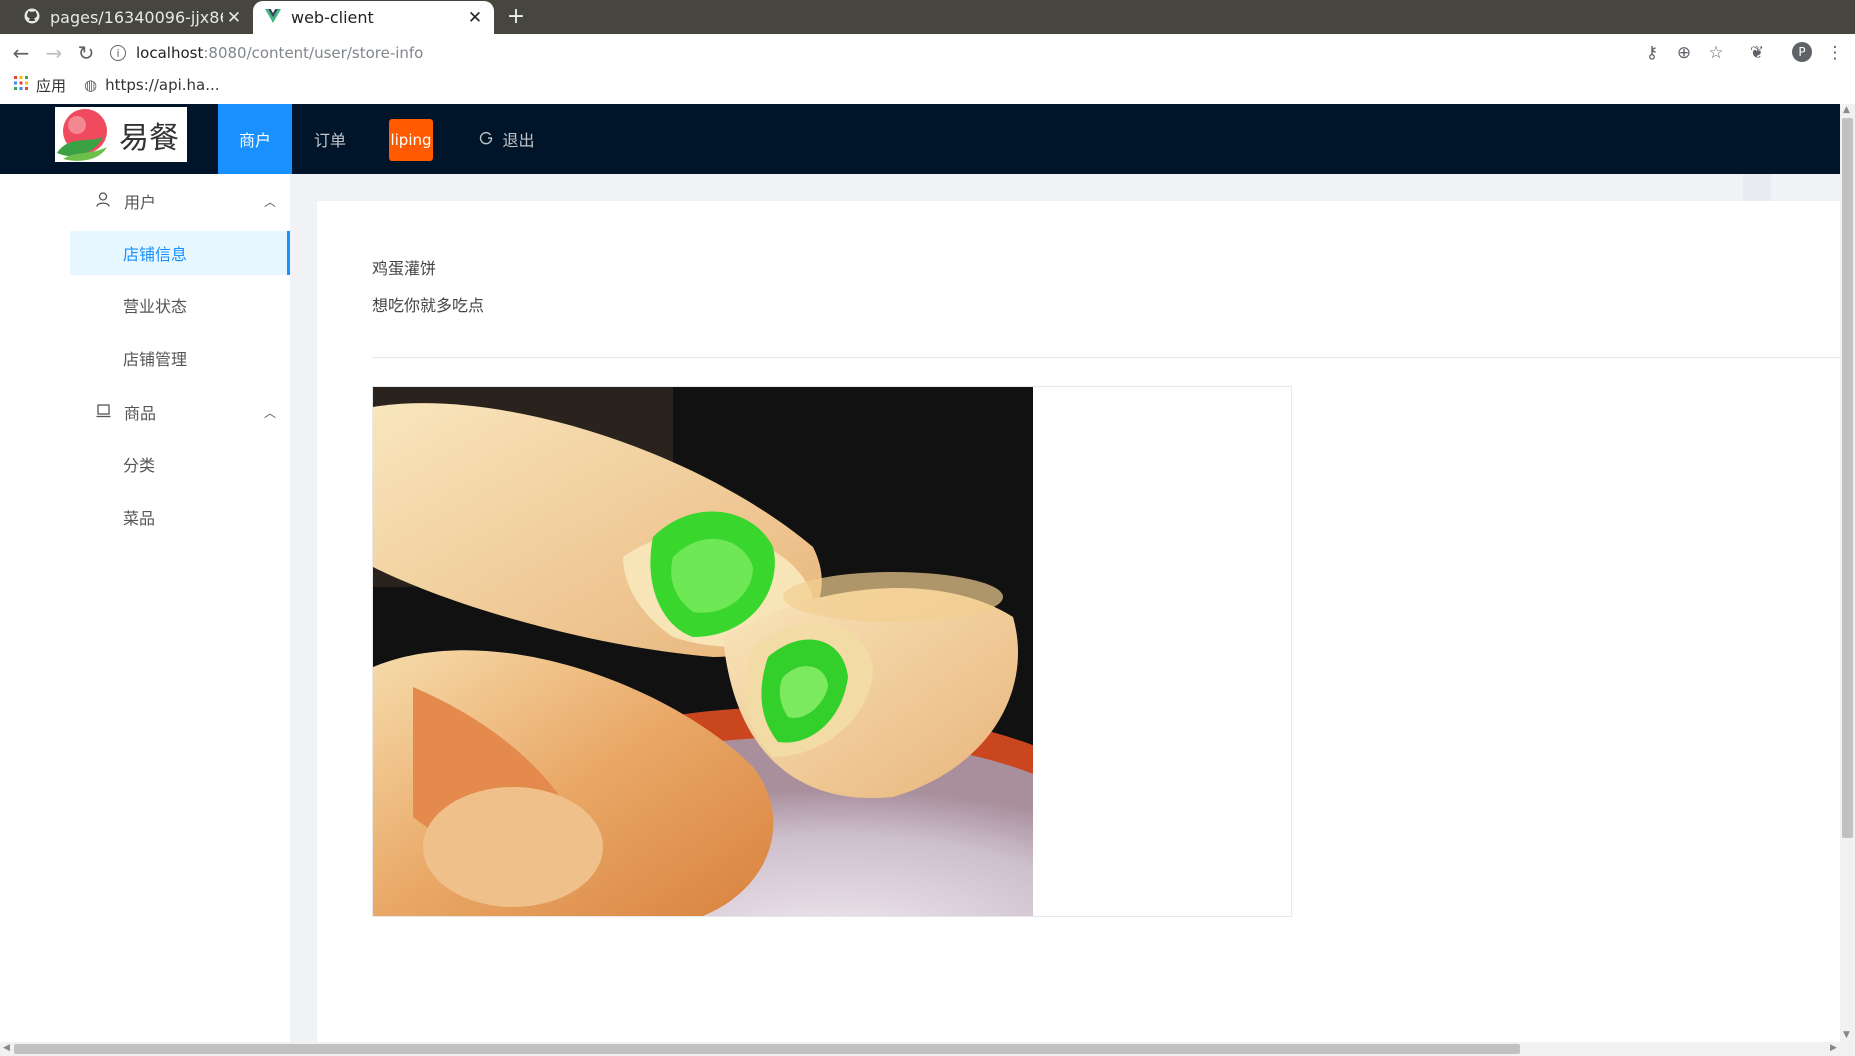  I want to click on sidebar-group-user: 用户 ︿, so click(186, 201).